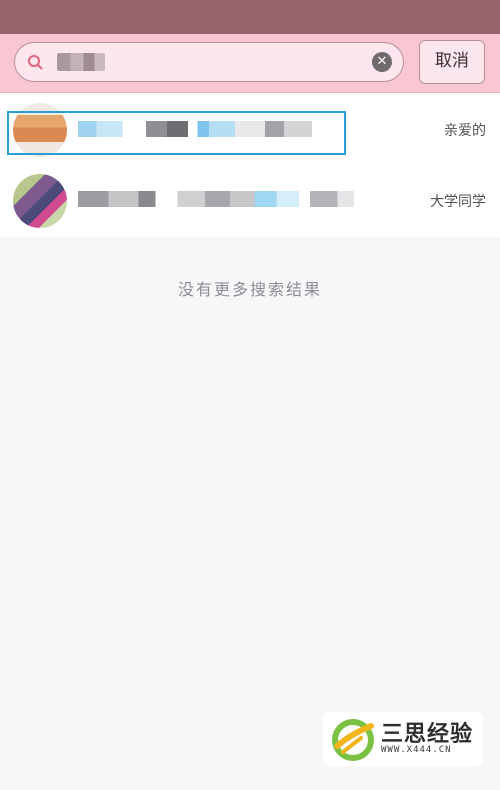 The image size is (500, 790). I want to click on avatar, so click(40, 201).